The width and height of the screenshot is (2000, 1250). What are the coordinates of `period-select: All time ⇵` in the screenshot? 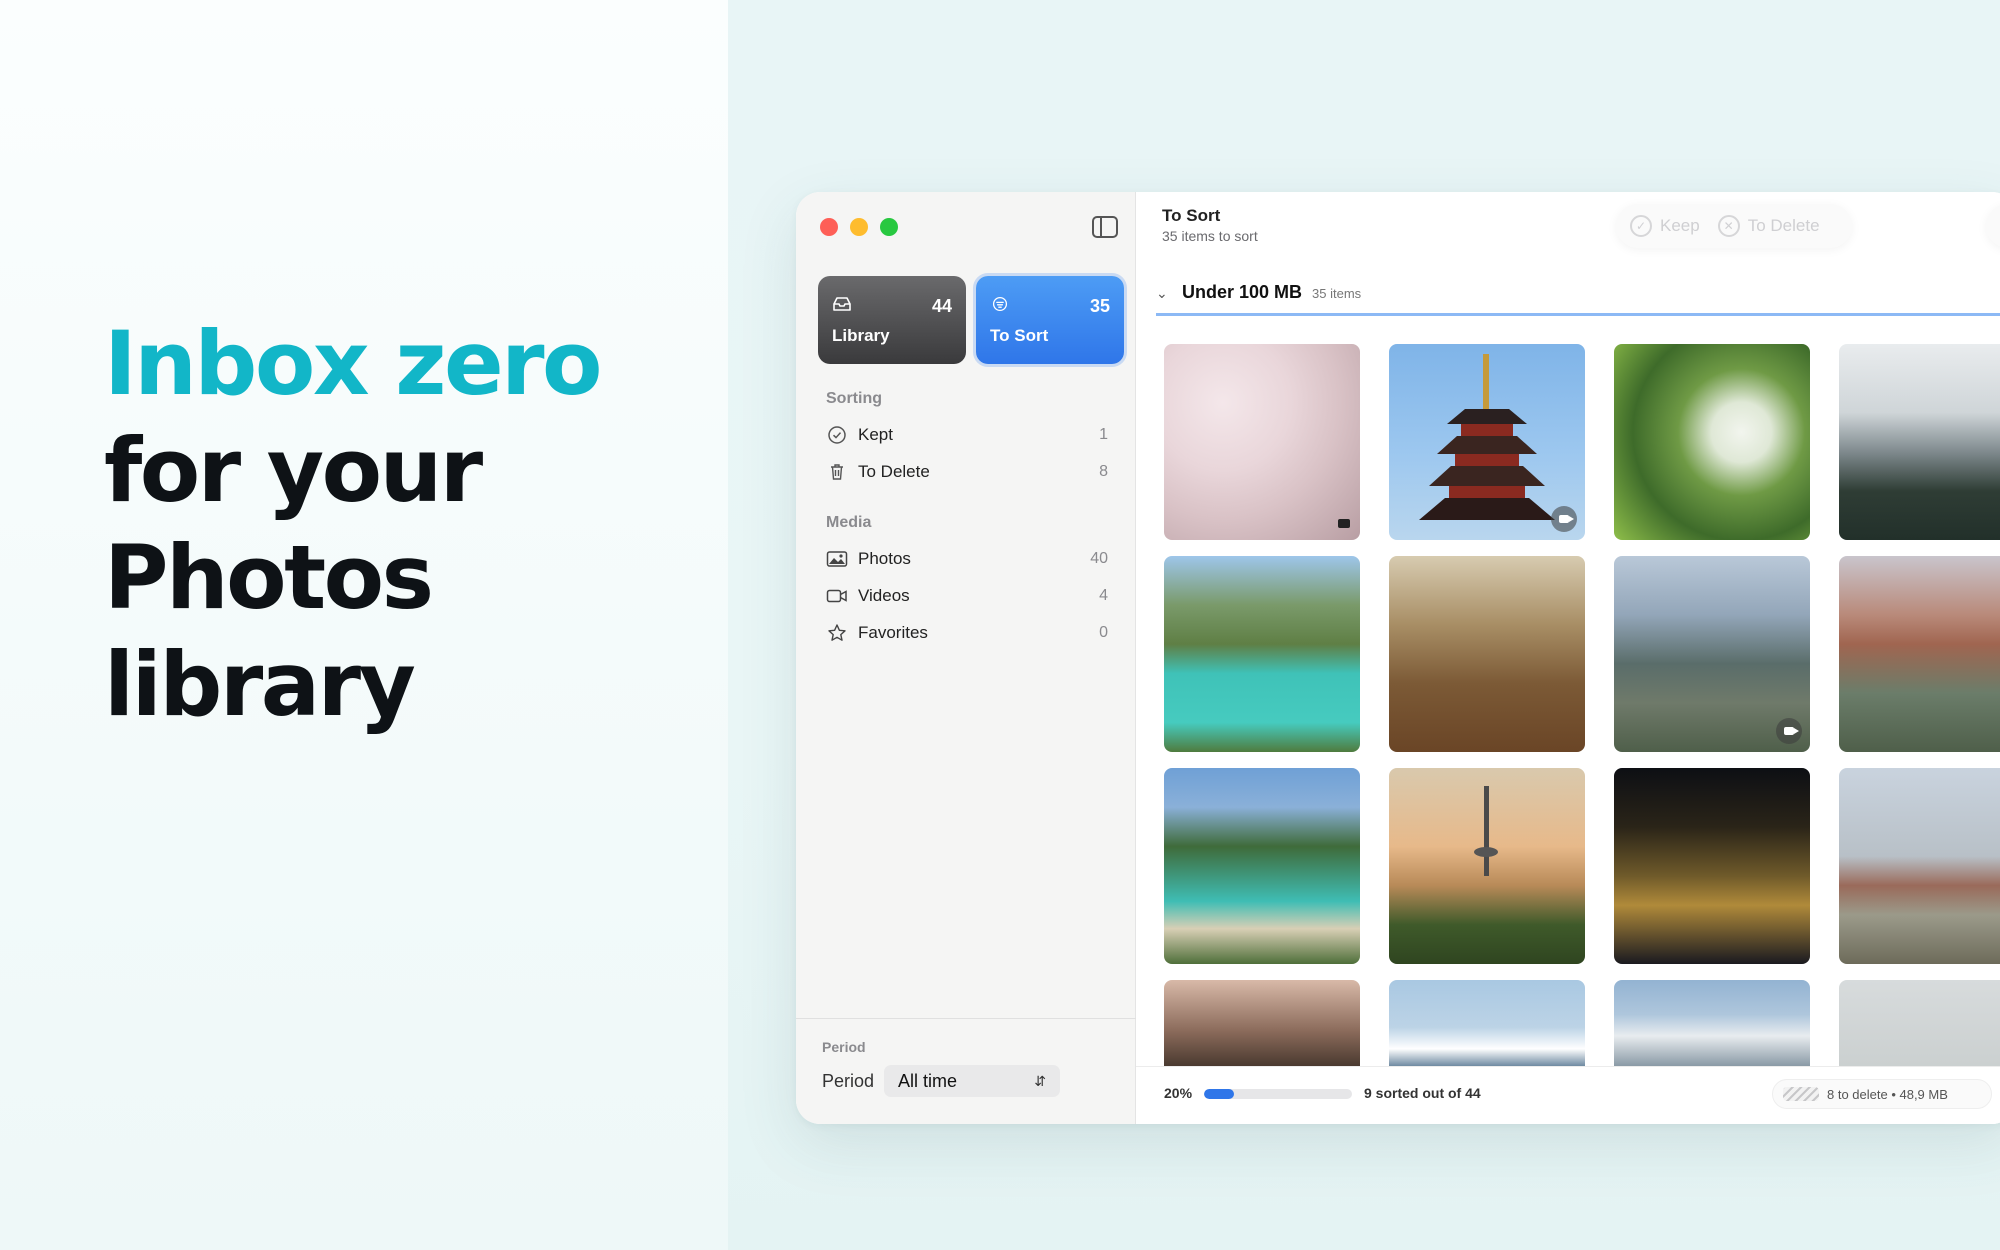 It's located at (972, 1081).